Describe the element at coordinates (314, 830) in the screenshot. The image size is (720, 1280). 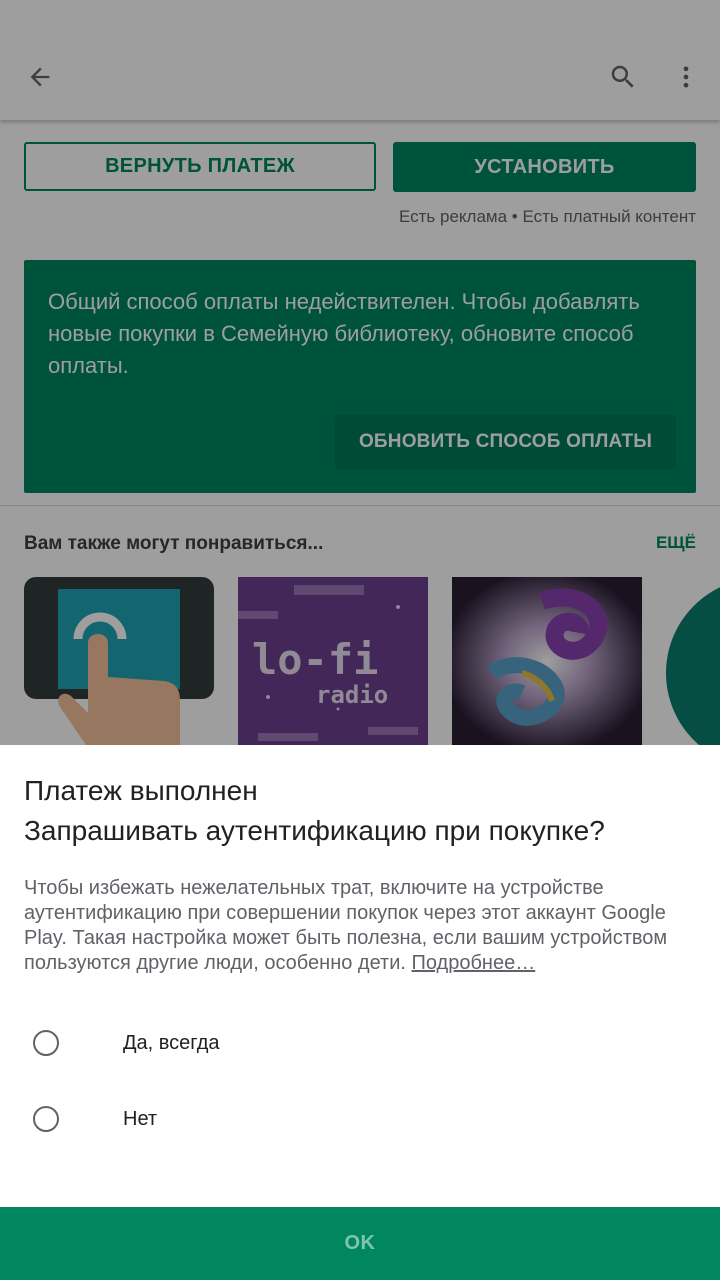
I see `sheet-title-auth-question: Запрашивать аутентификацию при покупке?` at that location.